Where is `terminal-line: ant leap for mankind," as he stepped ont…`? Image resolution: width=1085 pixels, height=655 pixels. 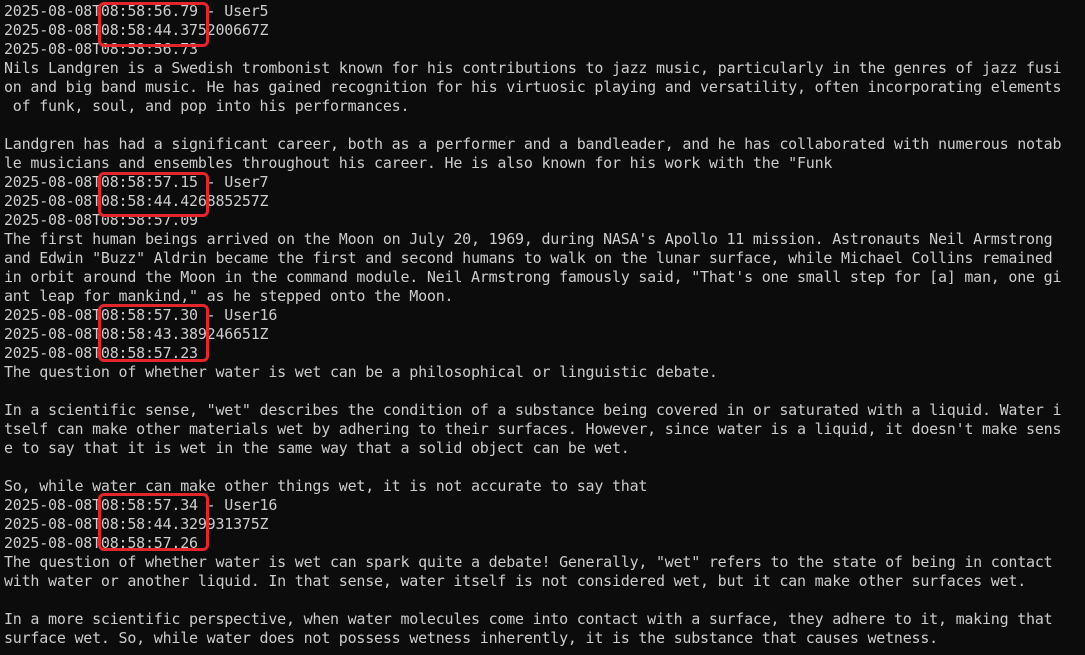
terminal-line: ant leap for mankind," as he stepped ont… is located at coordinates (229, 296).